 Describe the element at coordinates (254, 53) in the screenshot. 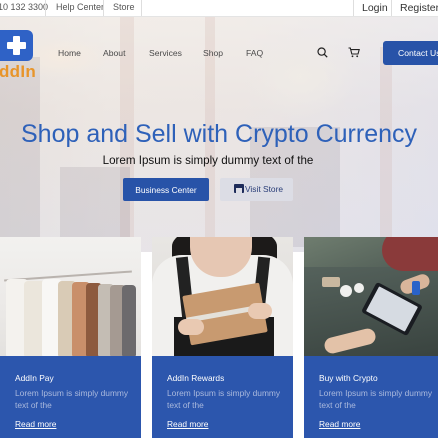

I see `nav-faq: FAQ` at that location.